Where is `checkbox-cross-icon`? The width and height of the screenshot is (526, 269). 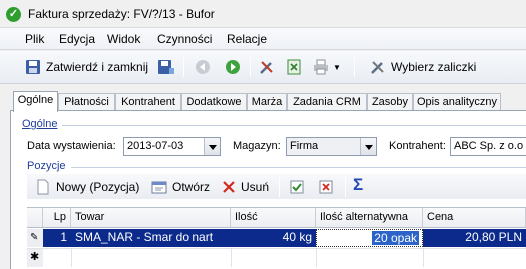 checkbox-cross-icon is located at coordinates (326, 187).